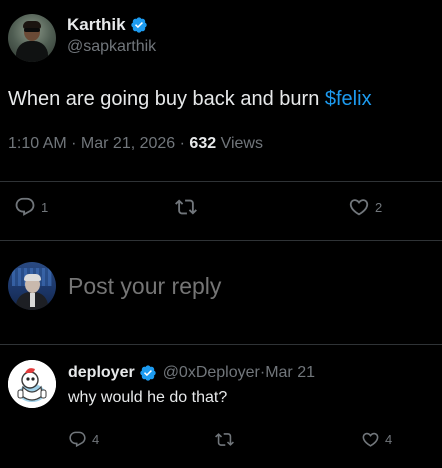 The image size is (442, 468). I want to click on reply-author-display-name: deployer, so click(101, 373).